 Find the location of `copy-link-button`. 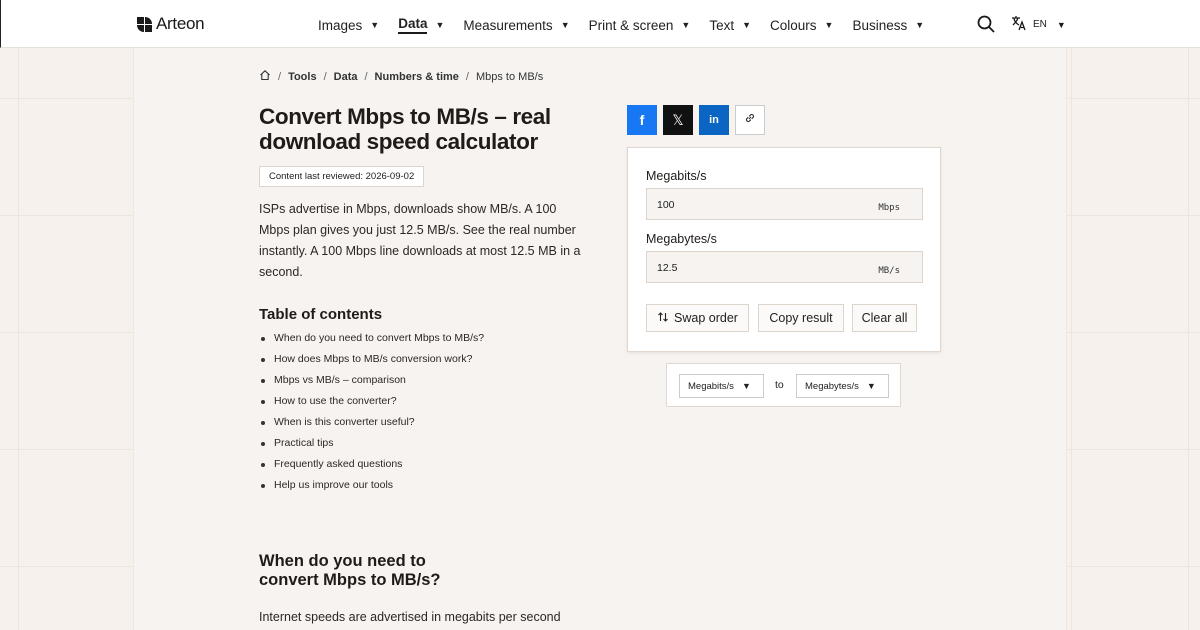

copy-link-button is located at coordinates (750, 120).